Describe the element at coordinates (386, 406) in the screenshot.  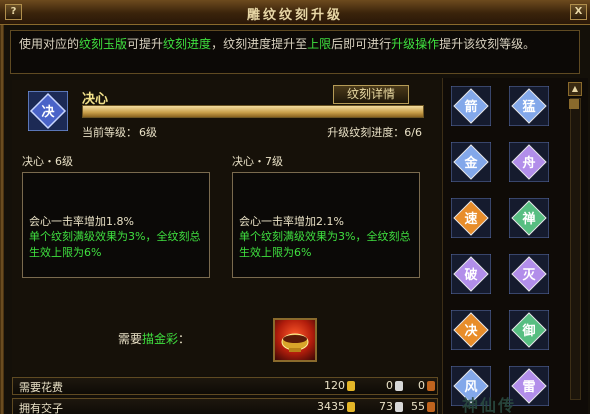
I see `cost-own-silver: 73` at that location.